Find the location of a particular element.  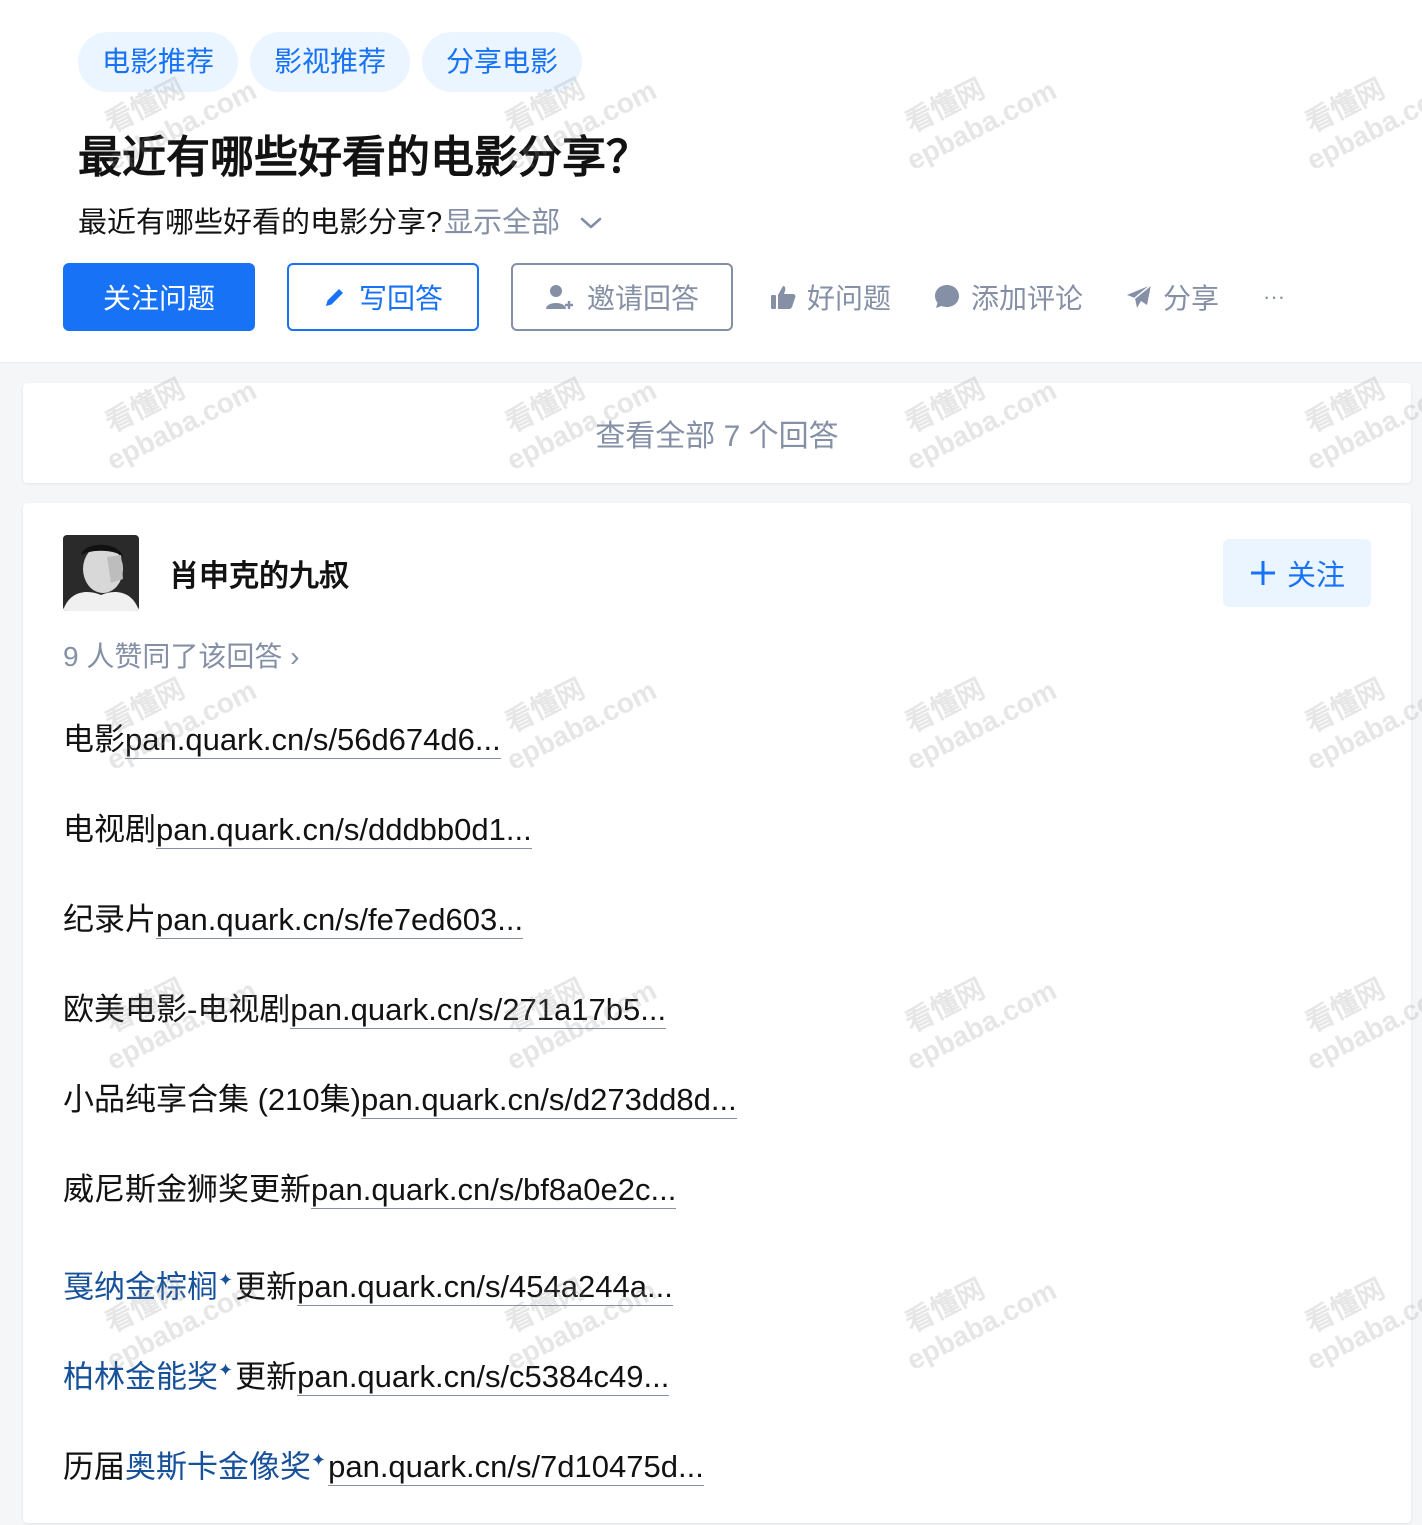

item-label: 纪录片 is located at coordinates (109, 919).